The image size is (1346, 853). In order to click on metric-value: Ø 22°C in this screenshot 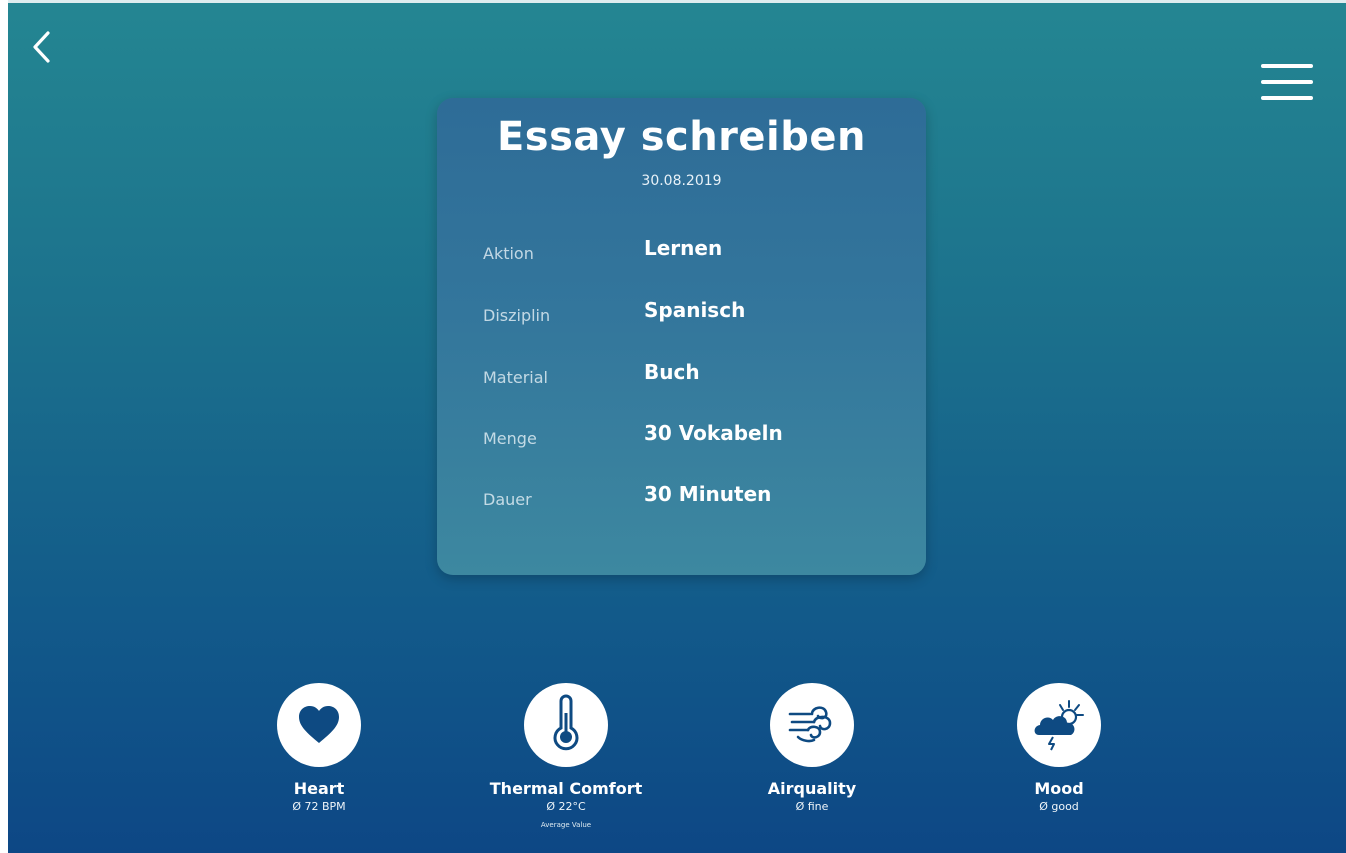, I will do `click(566, 806)`.